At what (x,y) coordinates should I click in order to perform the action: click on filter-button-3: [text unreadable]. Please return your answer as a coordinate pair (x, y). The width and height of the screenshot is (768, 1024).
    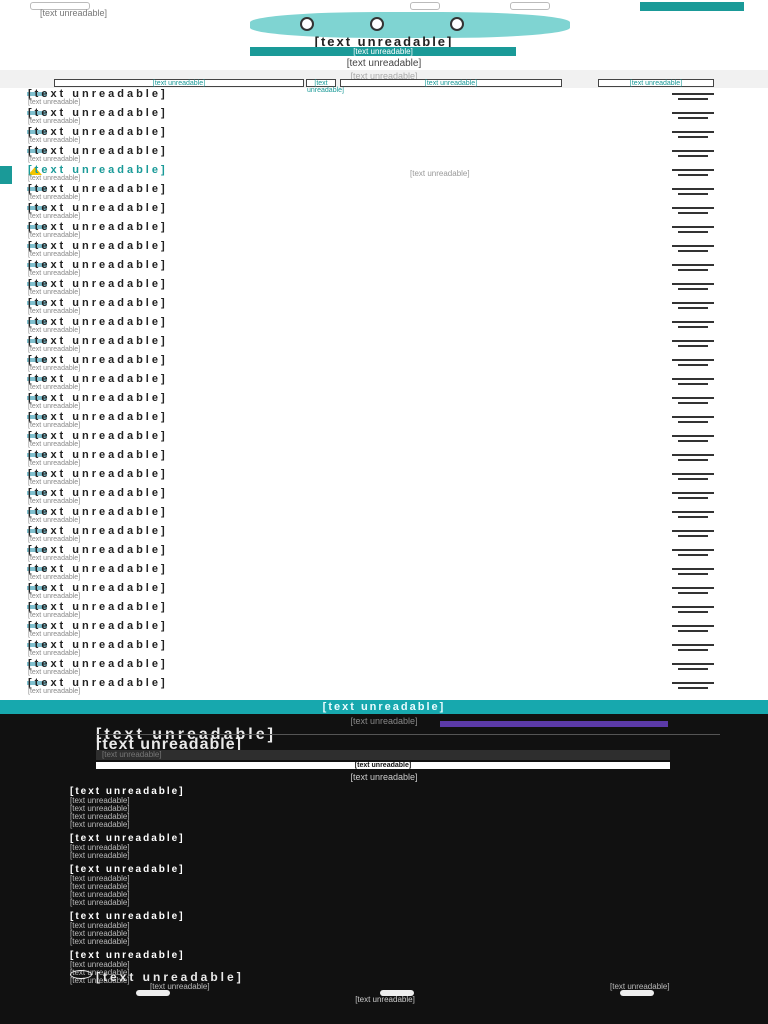
    Looking at the image, I should click on (451, 83).